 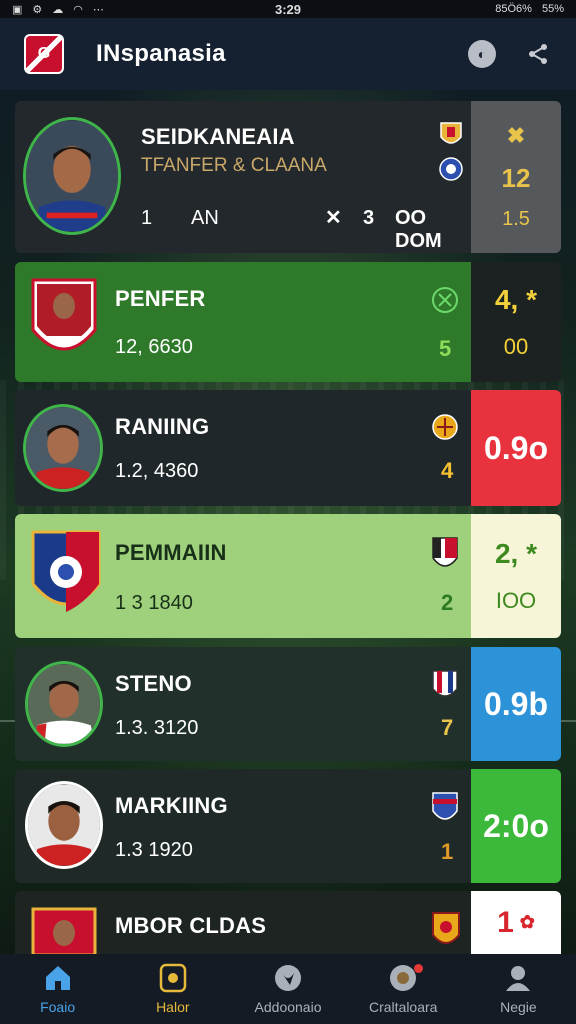 What do you see at coordinates (58, 1007) in the screenshot?
I see `nav-label: Foaio` at bounding box center [58, 1007].